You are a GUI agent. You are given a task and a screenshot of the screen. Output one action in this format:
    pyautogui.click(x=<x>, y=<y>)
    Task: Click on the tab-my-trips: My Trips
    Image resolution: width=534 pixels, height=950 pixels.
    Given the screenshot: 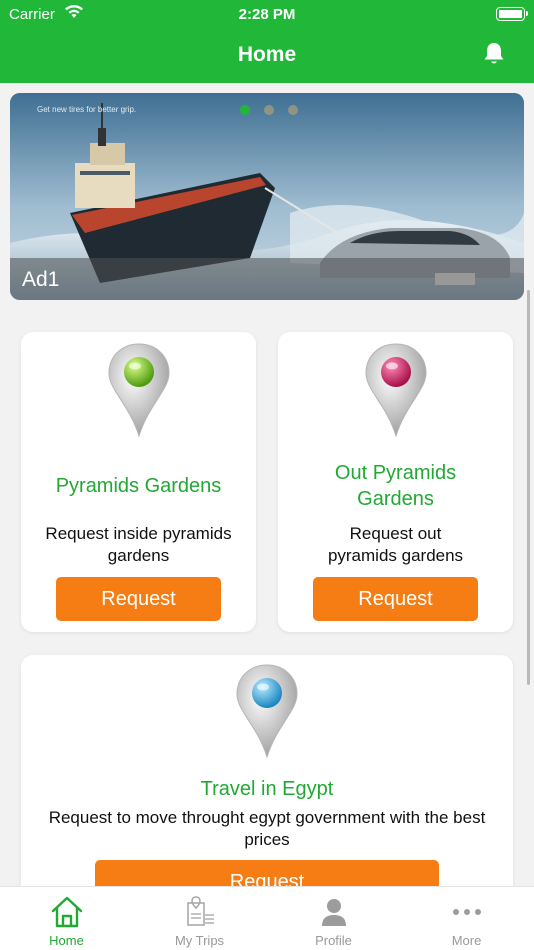 What is the action you would take?
    pyautogui.click(x=199, y=918)
    